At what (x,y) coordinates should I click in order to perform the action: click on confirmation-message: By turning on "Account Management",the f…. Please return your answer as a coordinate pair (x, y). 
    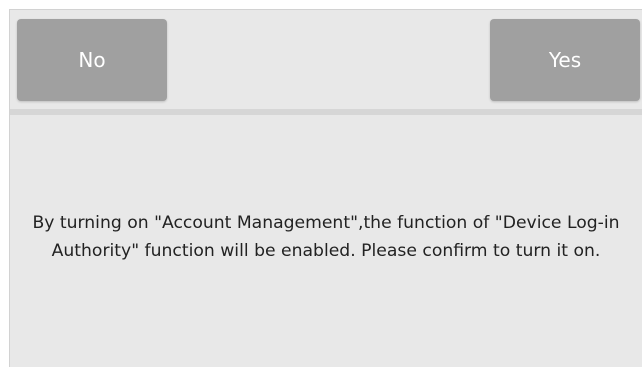
    Looking at the image, I should click on (326, 236).